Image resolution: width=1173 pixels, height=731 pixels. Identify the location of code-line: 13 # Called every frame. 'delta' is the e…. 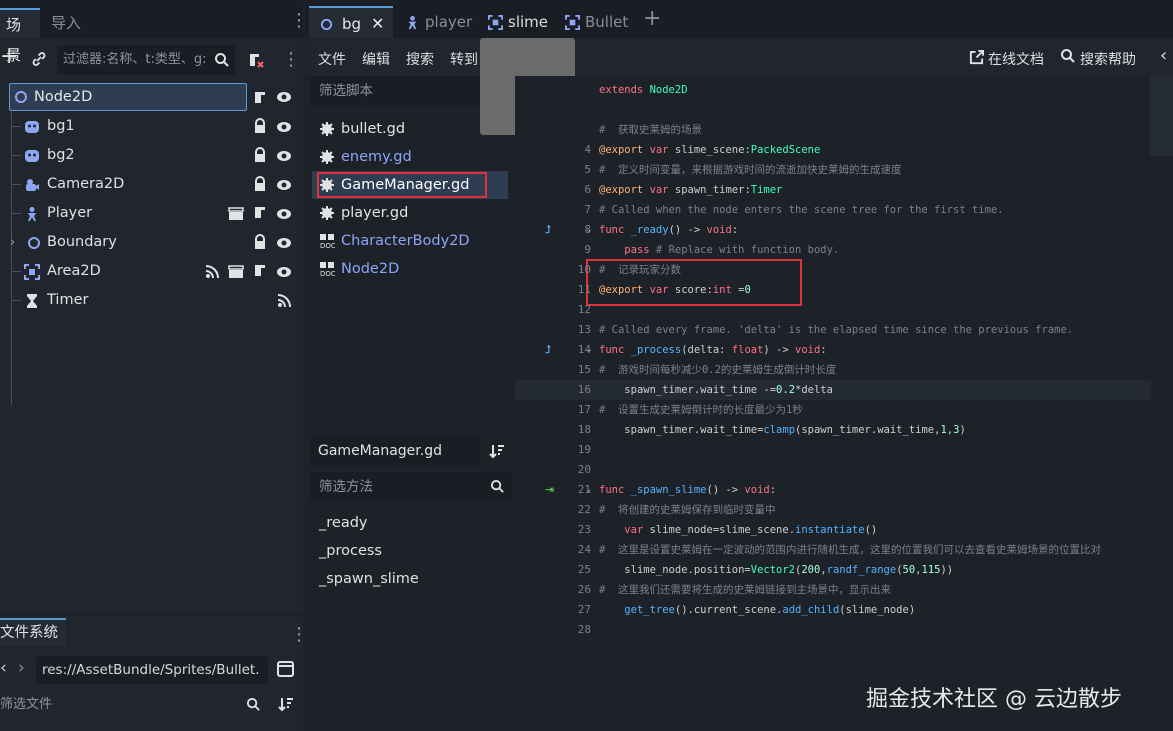
(844, 330).